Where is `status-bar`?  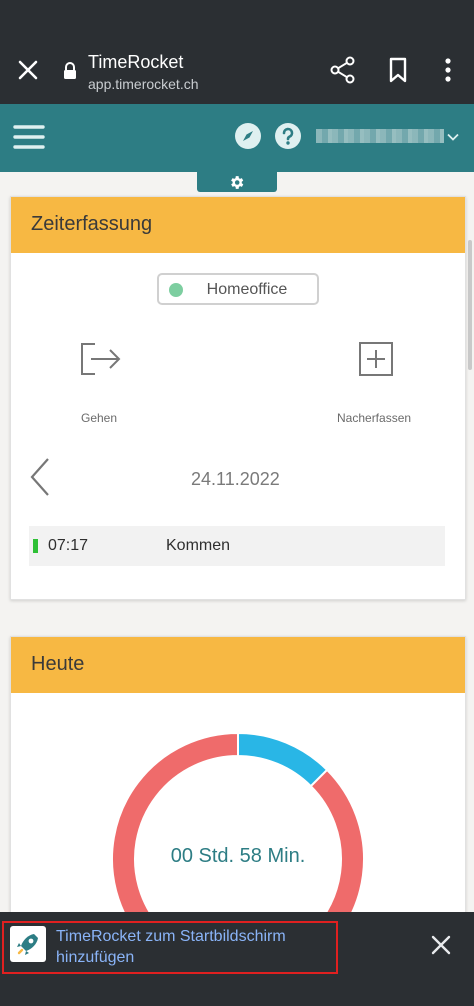
status-bar is located at coordinates (237, 18).